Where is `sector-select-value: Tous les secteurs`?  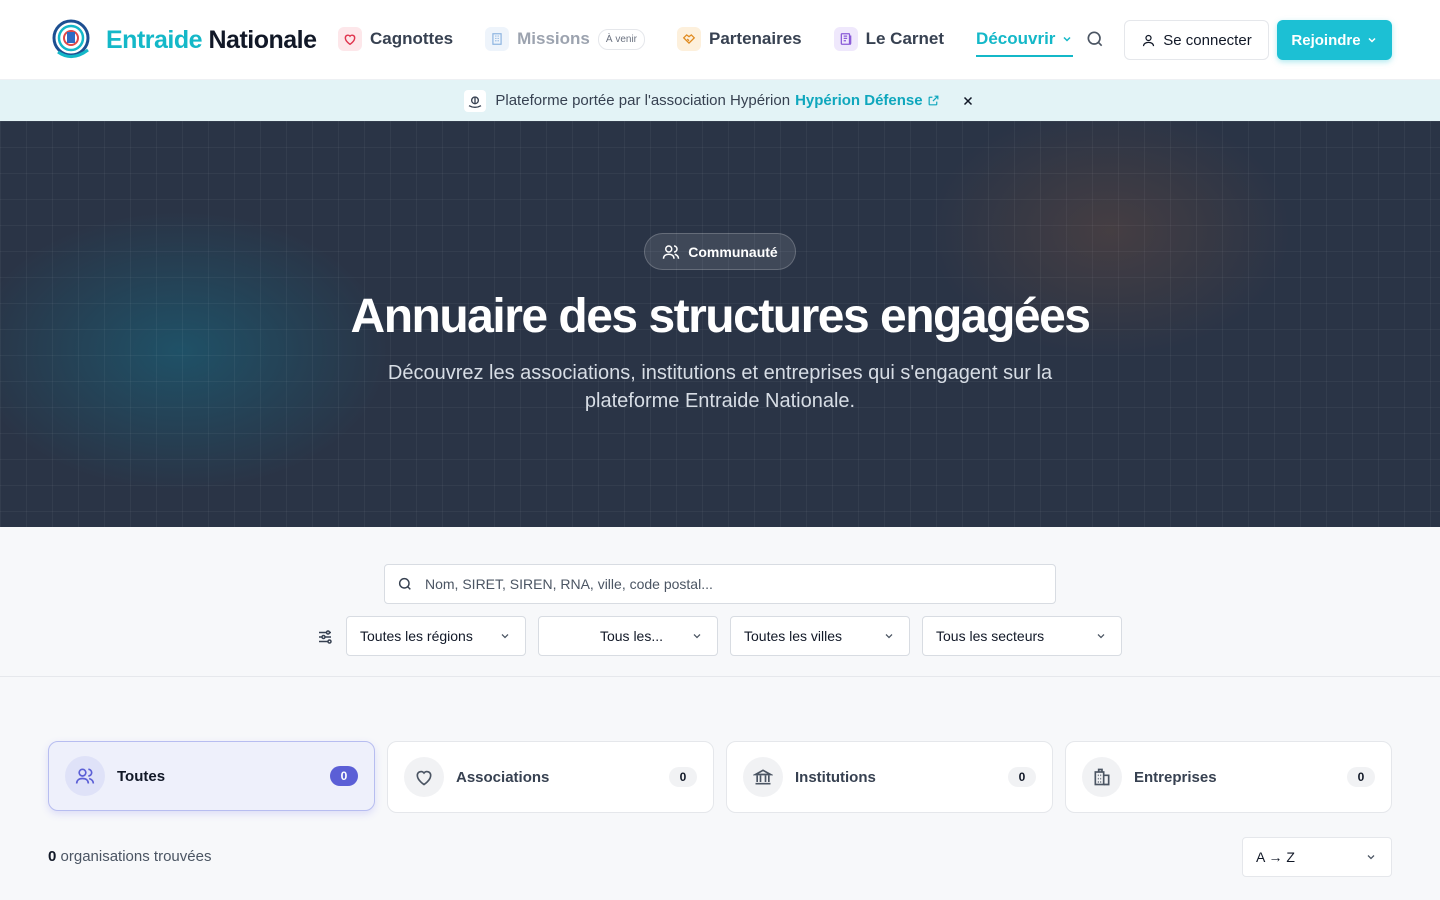 sector-select-value: Tous les secteurs is located at coordinates (990, 636).